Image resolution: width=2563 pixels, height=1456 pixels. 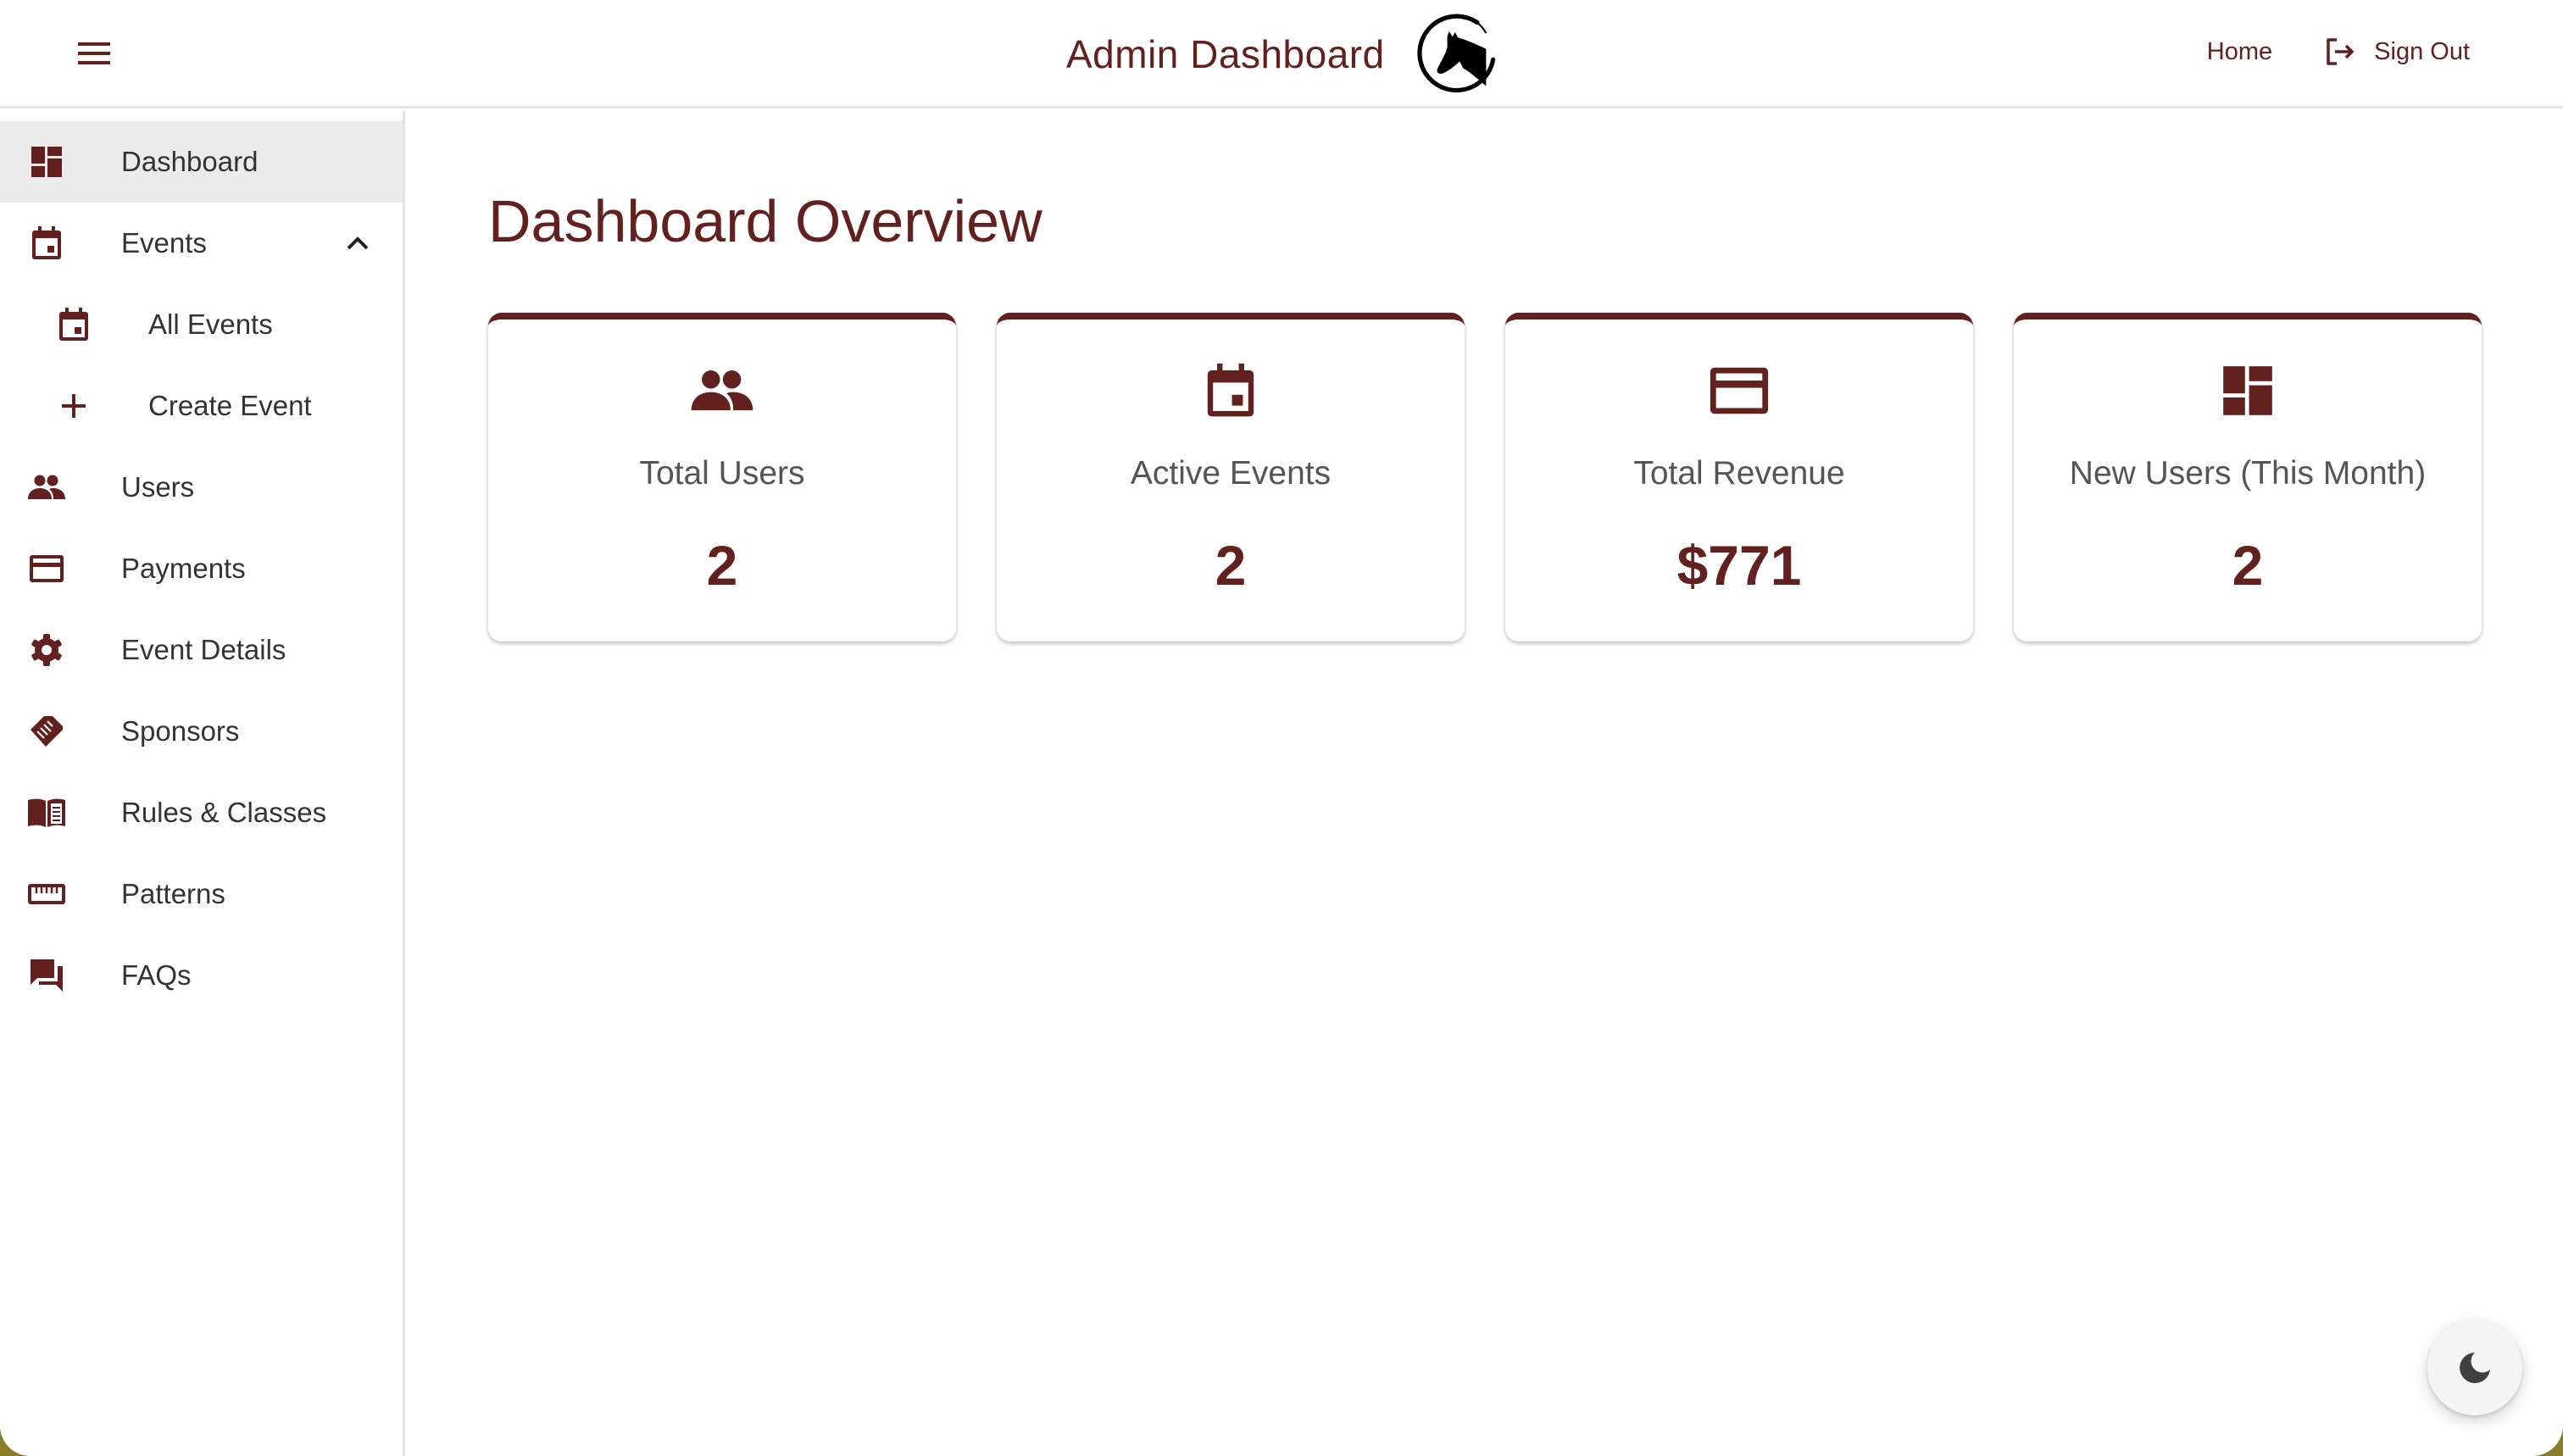 What do you see at coordinates (722, 473) in the screenshot?
I see `stat-label: Total Users` at bounding box center [722, 473].